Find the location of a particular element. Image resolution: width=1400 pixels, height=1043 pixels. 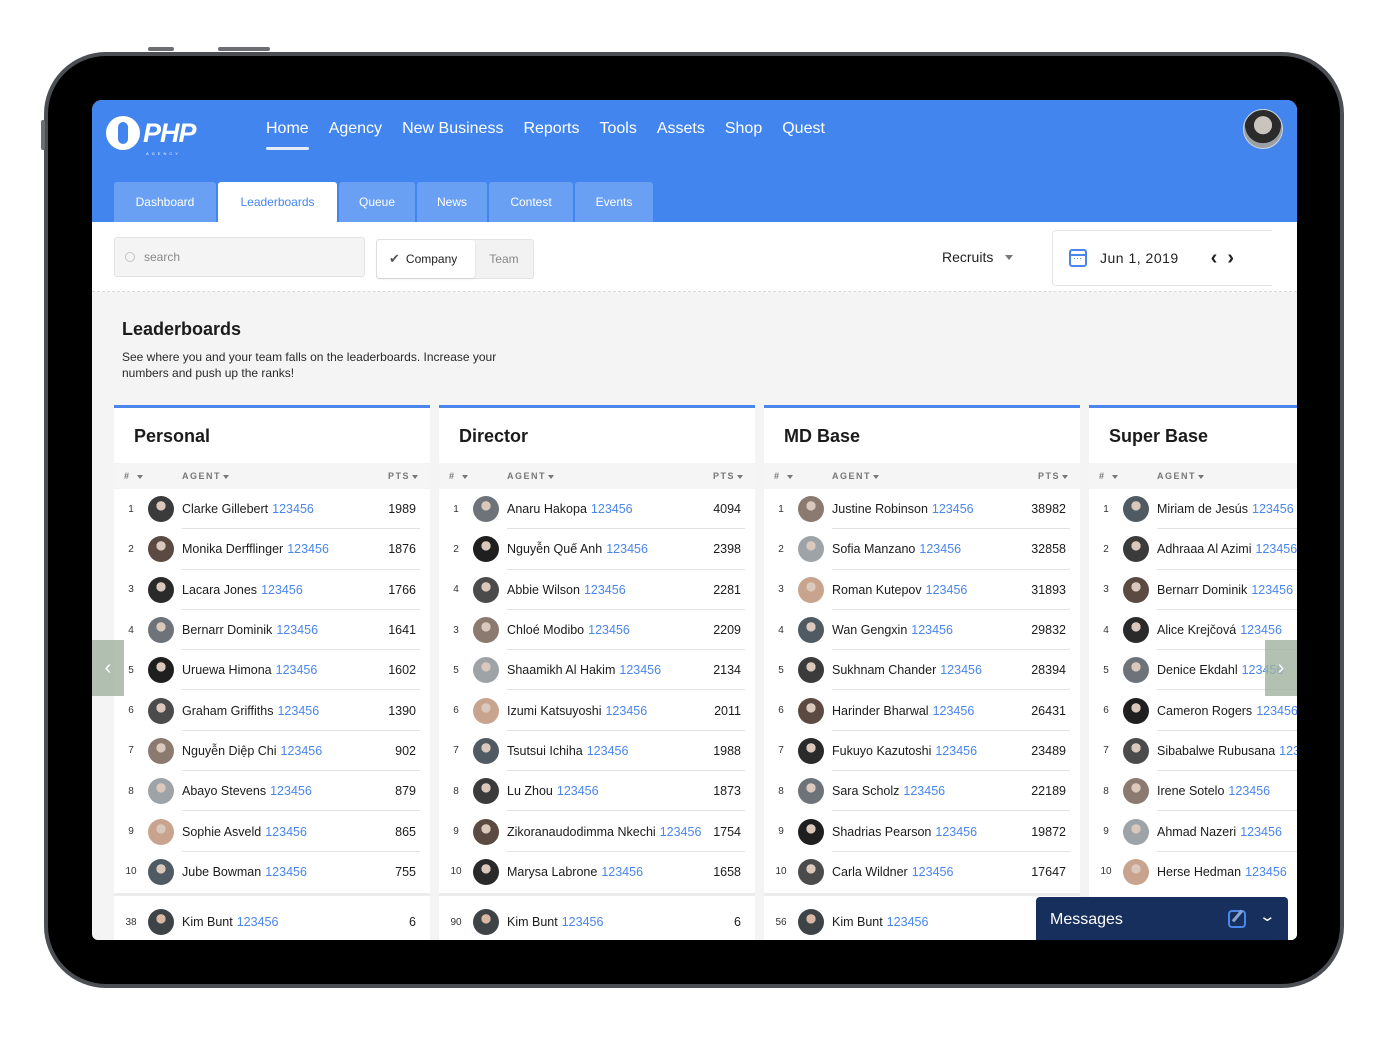

table-row: 4 Bernarr Dominik 123456 1641 is located at coordinates (272, 630).